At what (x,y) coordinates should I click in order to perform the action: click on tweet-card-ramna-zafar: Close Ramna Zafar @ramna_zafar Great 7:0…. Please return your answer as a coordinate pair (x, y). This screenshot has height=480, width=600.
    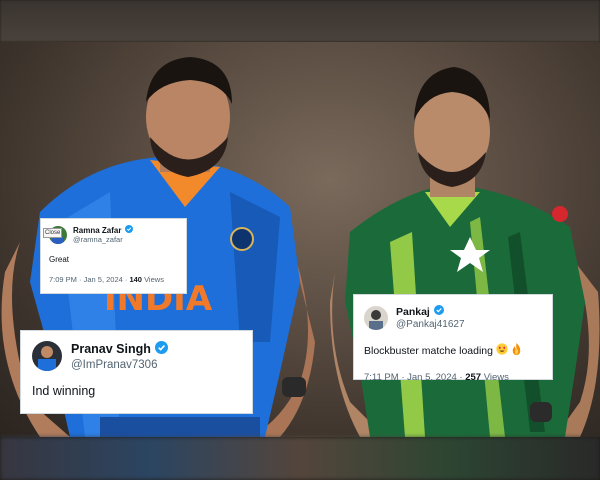
    Looking at the image, I should click on (113, 256).